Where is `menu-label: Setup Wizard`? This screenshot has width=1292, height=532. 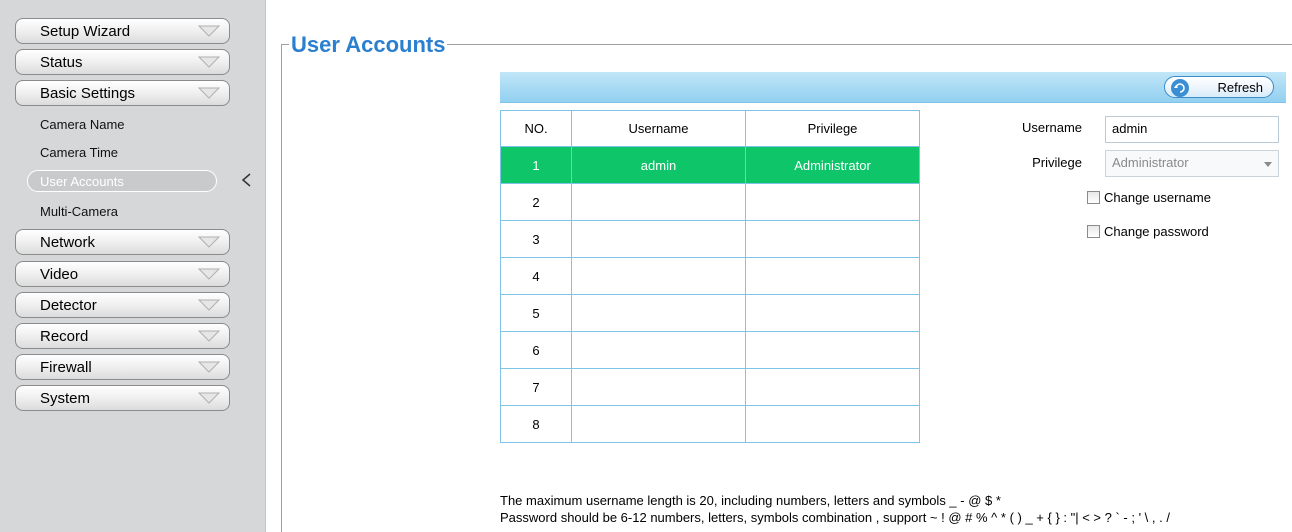 menu-label: Setup Wizard is located at coordinates (85, 31).